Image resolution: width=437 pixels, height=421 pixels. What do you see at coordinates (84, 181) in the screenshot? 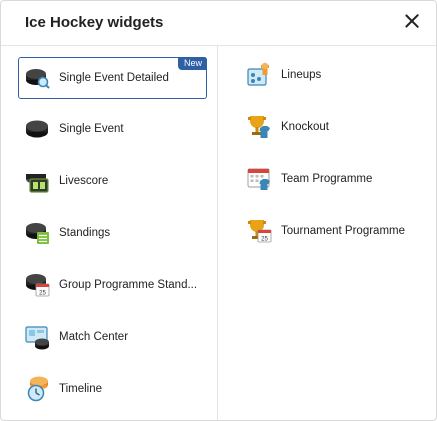
I see `widget-item-label: Livescore` at bounding box center [84, 181].